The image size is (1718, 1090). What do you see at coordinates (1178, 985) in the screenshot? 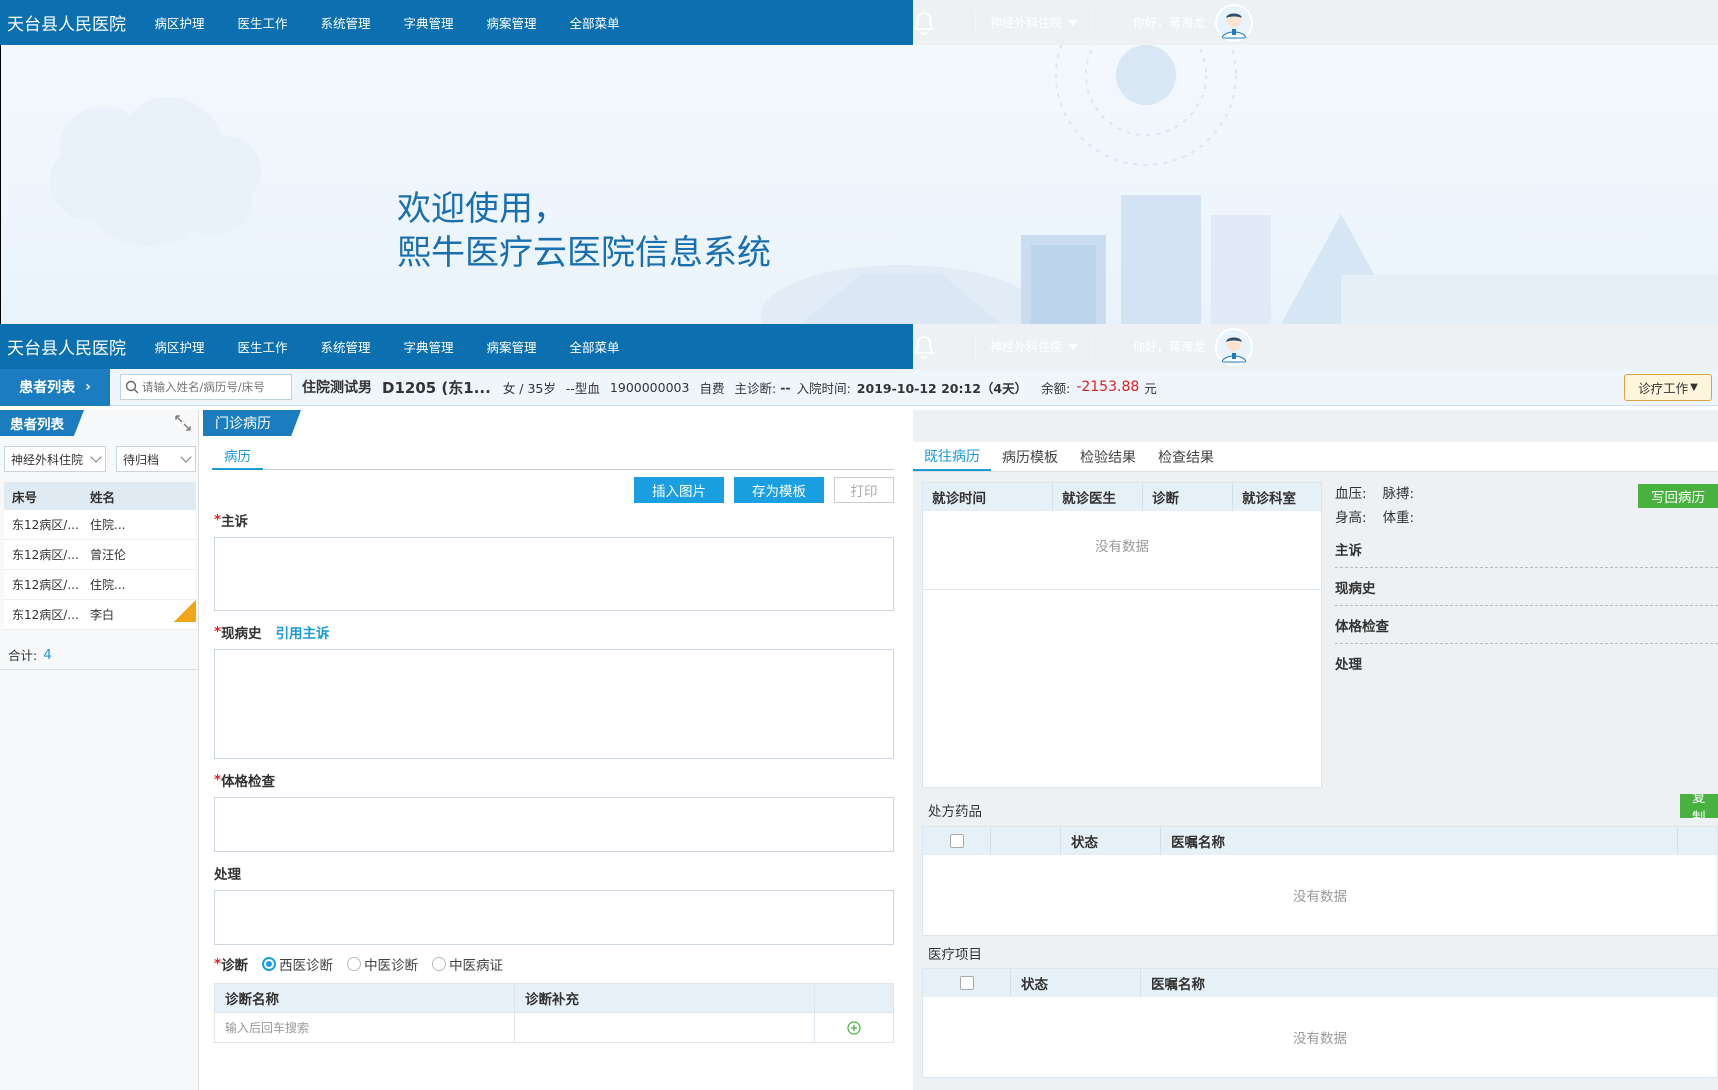
I see `column-order-name: 医嘱名称` at bounding box center [1178, 985].